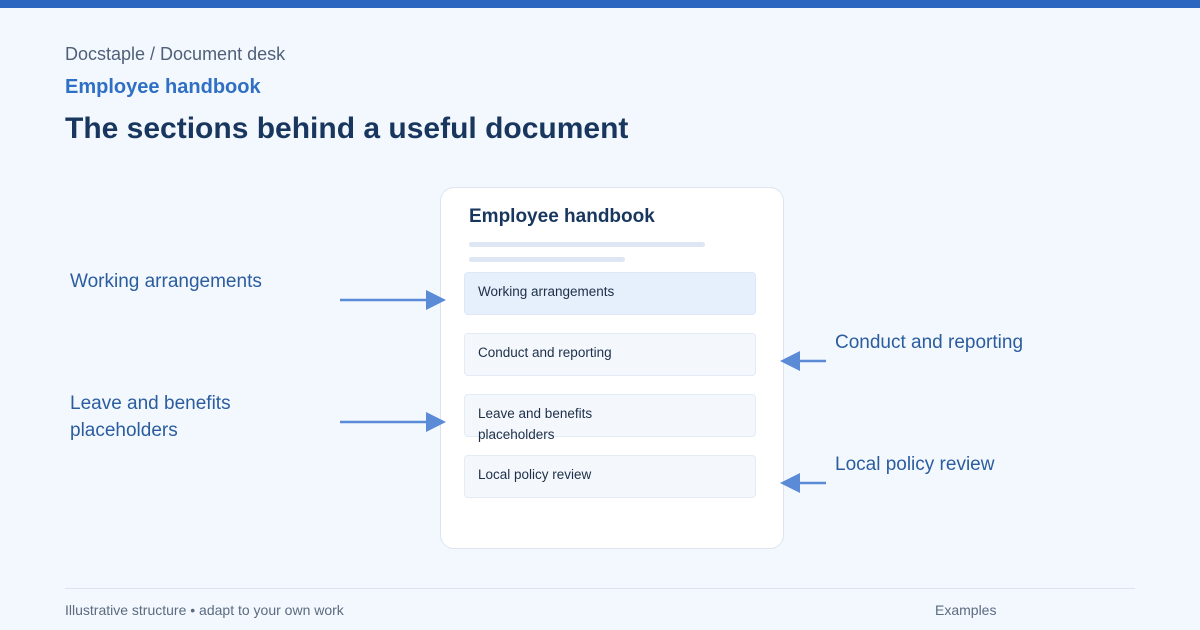 The width and height of the screenshot is (1200, 630). What do you see at coordinates (583, 391) in the screenshot?
I see `connector-arrows` at bounding box center [583, 391].